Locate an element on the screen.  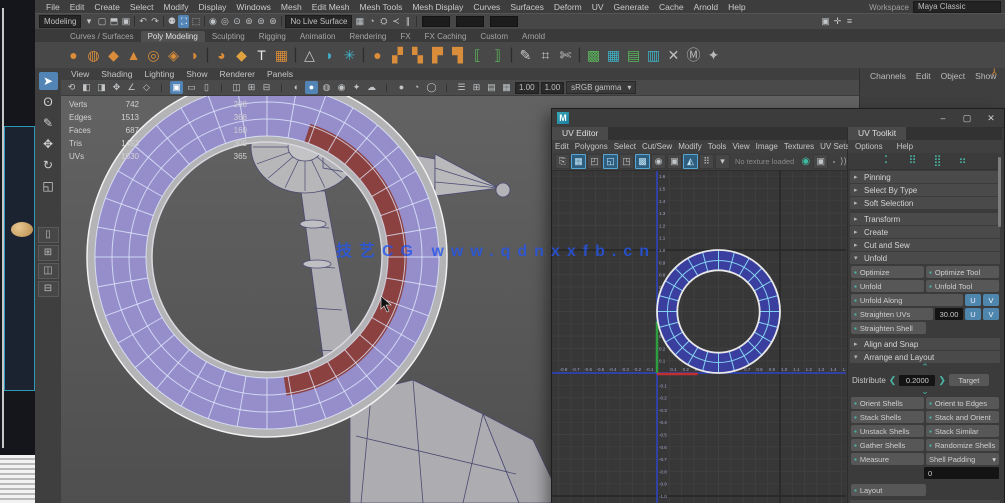
uv-editor-tab: UV Editor is located at coordinates (580, 133).